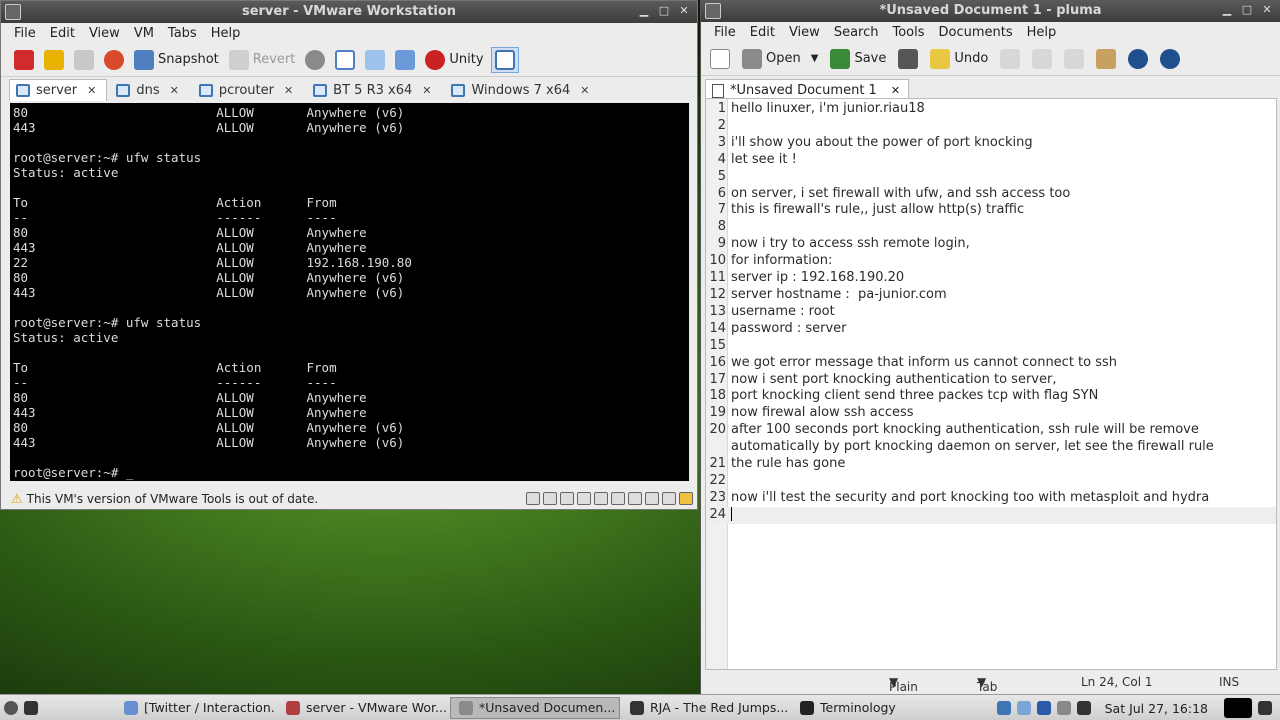 This screenshot has width=1280, height=720. Describe the element at coordinates (601, 498) in the screenshot. I see `printer-icon` at that location.